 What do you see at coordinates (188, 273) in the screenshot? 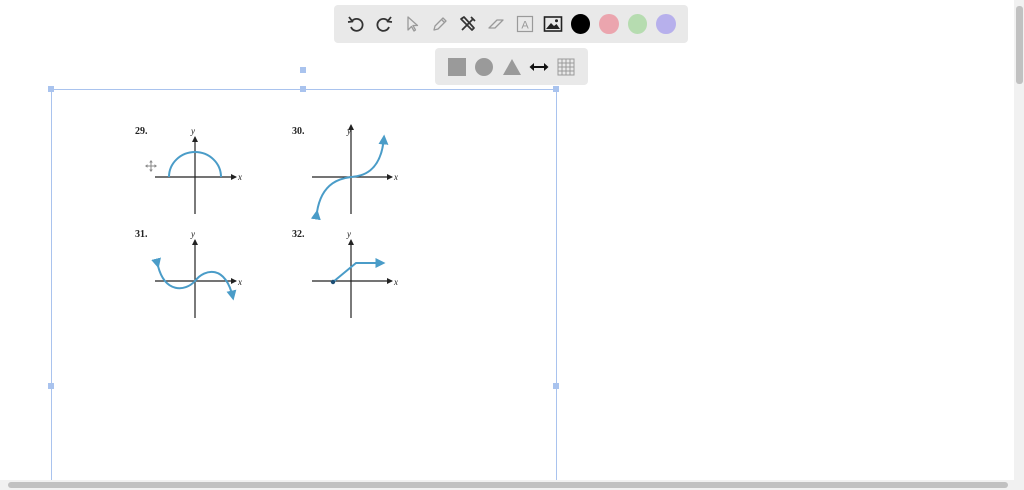
I see `graph-31: 31. y x` at bounding box center [188, 273].